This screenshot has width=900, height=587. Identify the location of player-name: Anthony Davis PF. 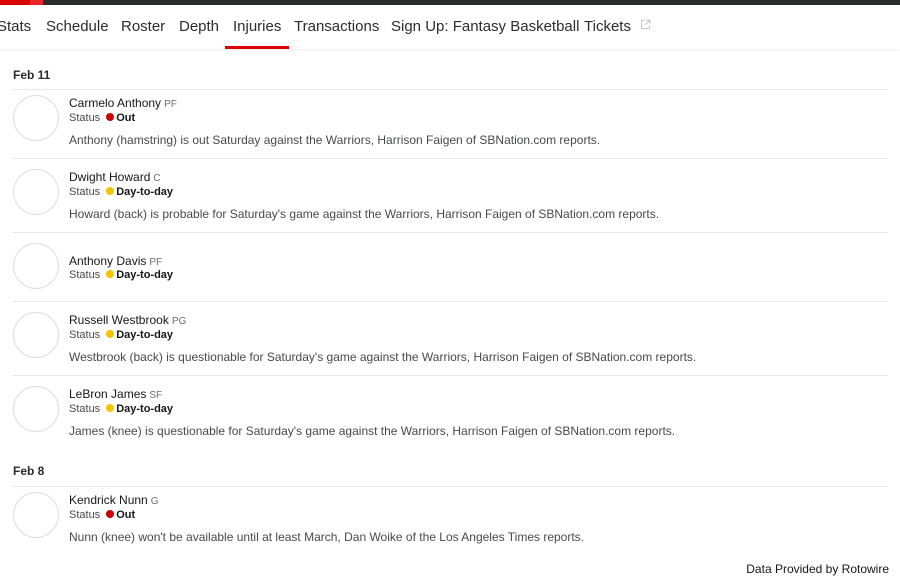
(115, 261).